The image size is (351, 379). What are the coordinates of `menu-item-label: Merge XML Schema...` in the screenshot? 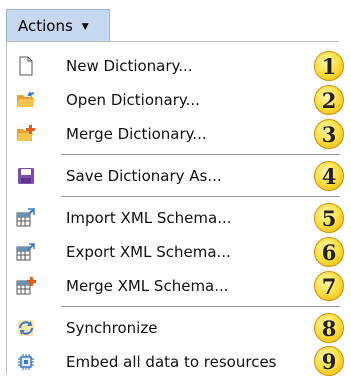 It's located at (147, 286).